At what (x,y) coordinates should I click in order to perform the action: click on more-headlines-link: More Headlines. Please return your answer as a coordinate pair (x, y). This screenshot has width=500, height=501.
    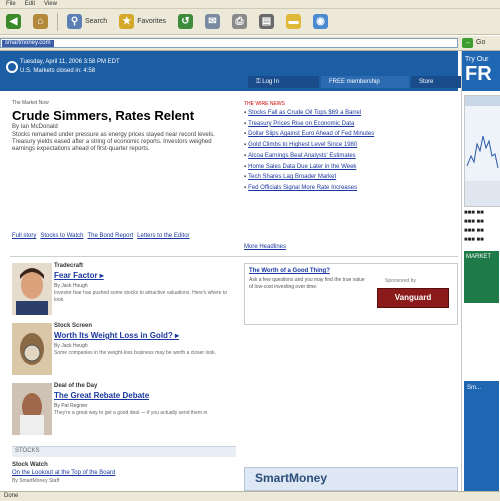
    Looking at the image, I should click on (265, 247).